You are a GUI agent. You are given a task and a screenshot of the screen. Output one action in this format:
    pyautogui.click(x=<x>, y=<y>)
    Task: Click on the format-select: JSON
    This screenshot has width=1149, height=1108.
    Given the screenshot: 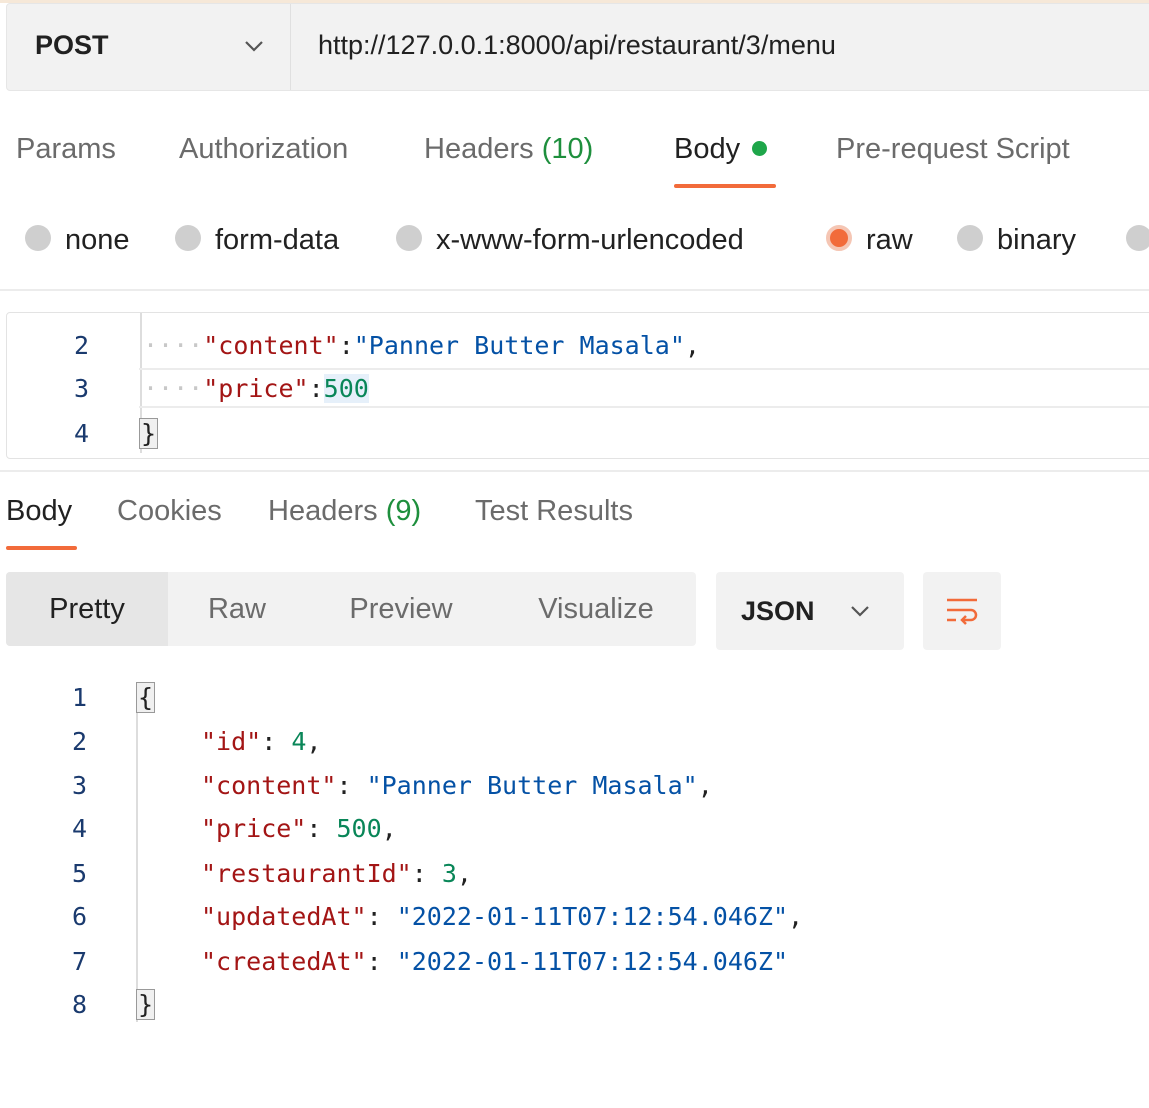 What is the action you would take?
    pyautogui.click(x=810, y=611)
    